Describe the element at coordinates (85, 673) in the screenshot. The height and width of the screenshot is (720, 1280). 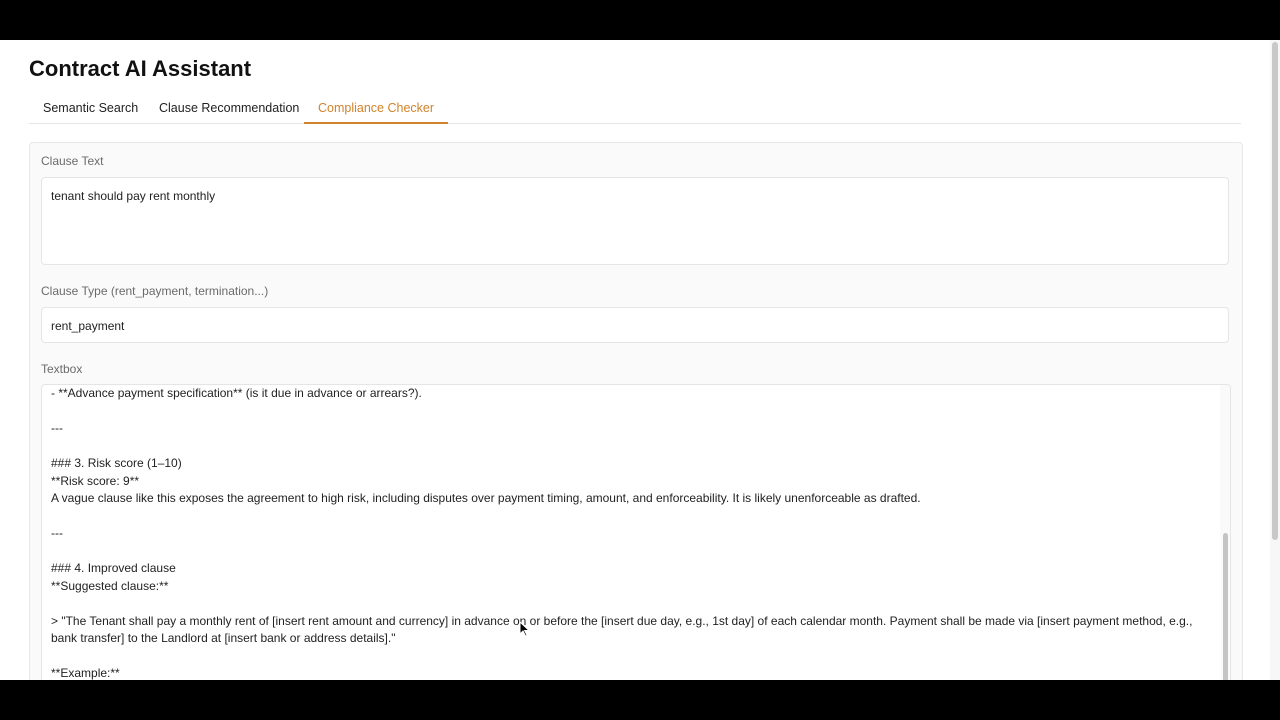
I see `output-line: **Example:**` at that location.